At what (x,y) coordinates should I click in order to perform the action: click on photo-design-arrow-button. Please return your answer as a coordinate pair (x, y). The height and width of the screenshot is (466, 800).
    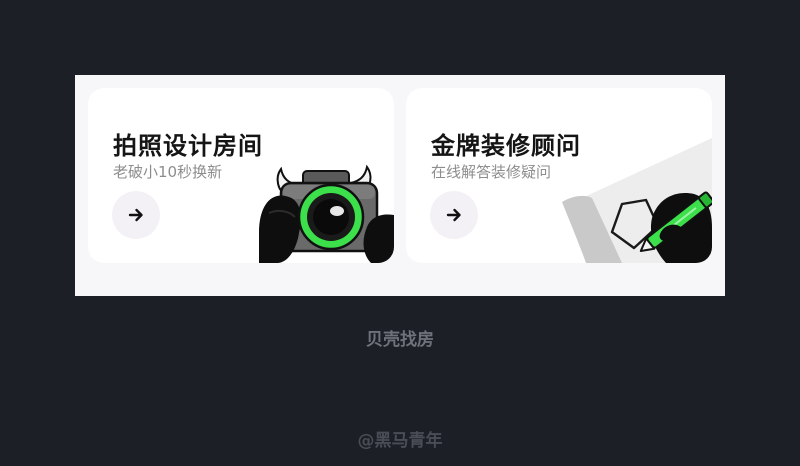
    Looking at the image, I should click on (136, 215).